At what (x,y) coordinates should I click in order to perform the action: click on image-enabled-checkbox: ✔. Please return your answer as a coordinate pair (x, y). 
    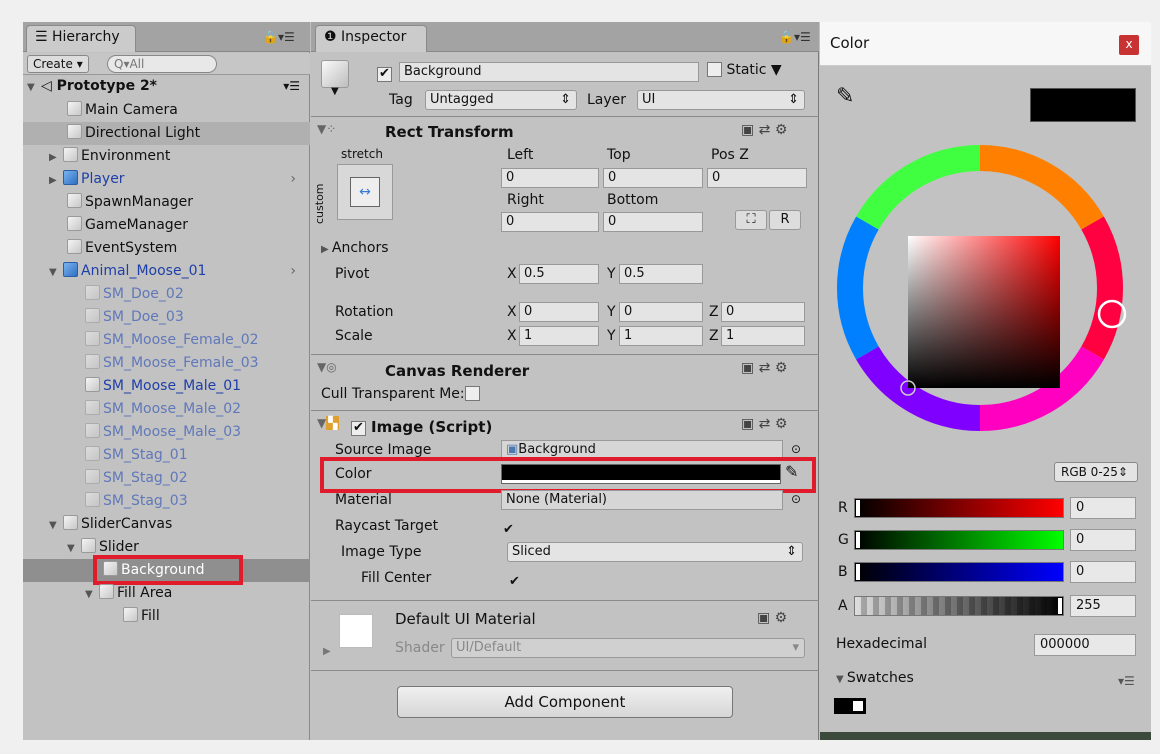
    Looking at the image, I should click on (358, 426).